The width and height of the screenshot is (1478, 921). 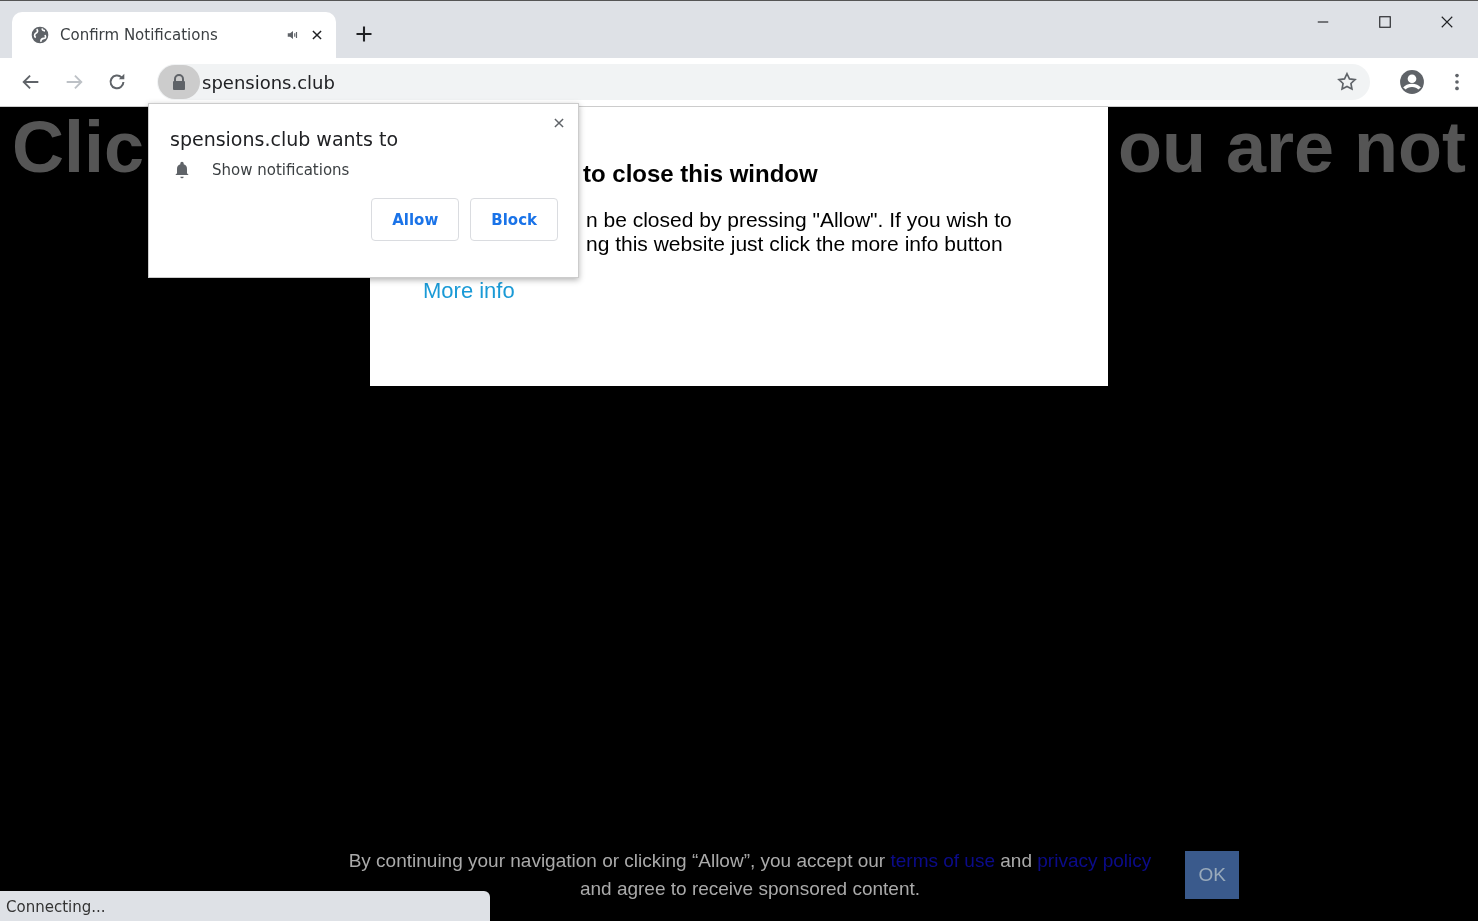 What do you see at coordinates (78, 147) in the screenshot?
I see `headline-text: Clic` at bounding box center [78, 147].